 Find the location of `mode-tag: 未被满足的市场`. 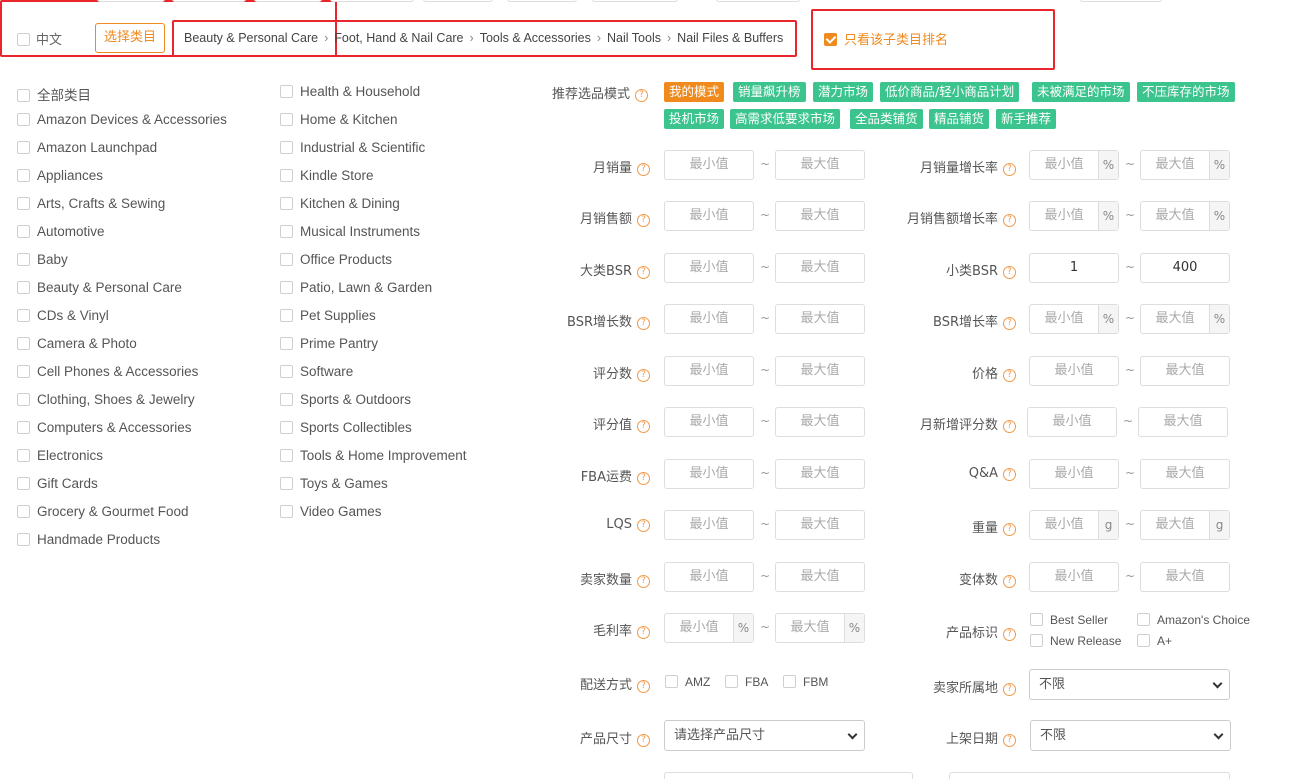

mode-tag: 未被满足的市场 is located at coordinates (1081, 92).